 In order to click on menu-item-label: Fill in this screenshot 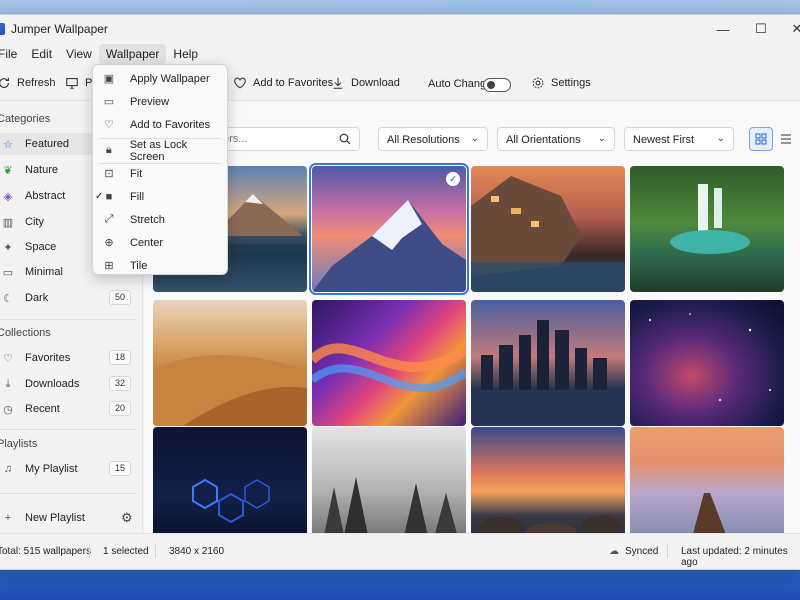, I will do `click(137, 196)`.